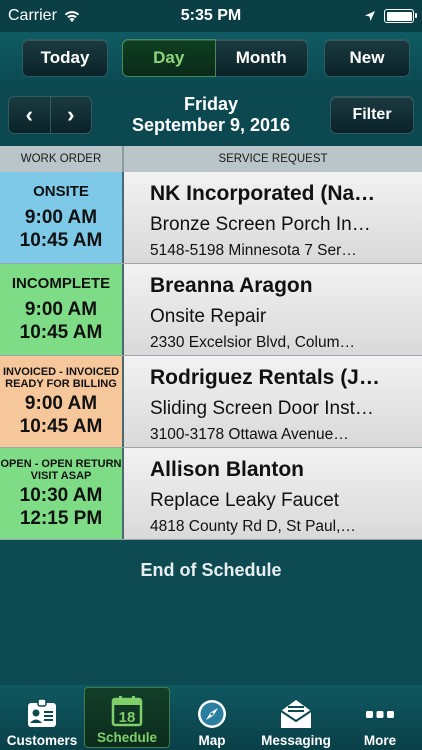 Image resolution: width=422 pixels, height=750 pixels. I want to click on carrier-info: Carrier, so click(78, 16).